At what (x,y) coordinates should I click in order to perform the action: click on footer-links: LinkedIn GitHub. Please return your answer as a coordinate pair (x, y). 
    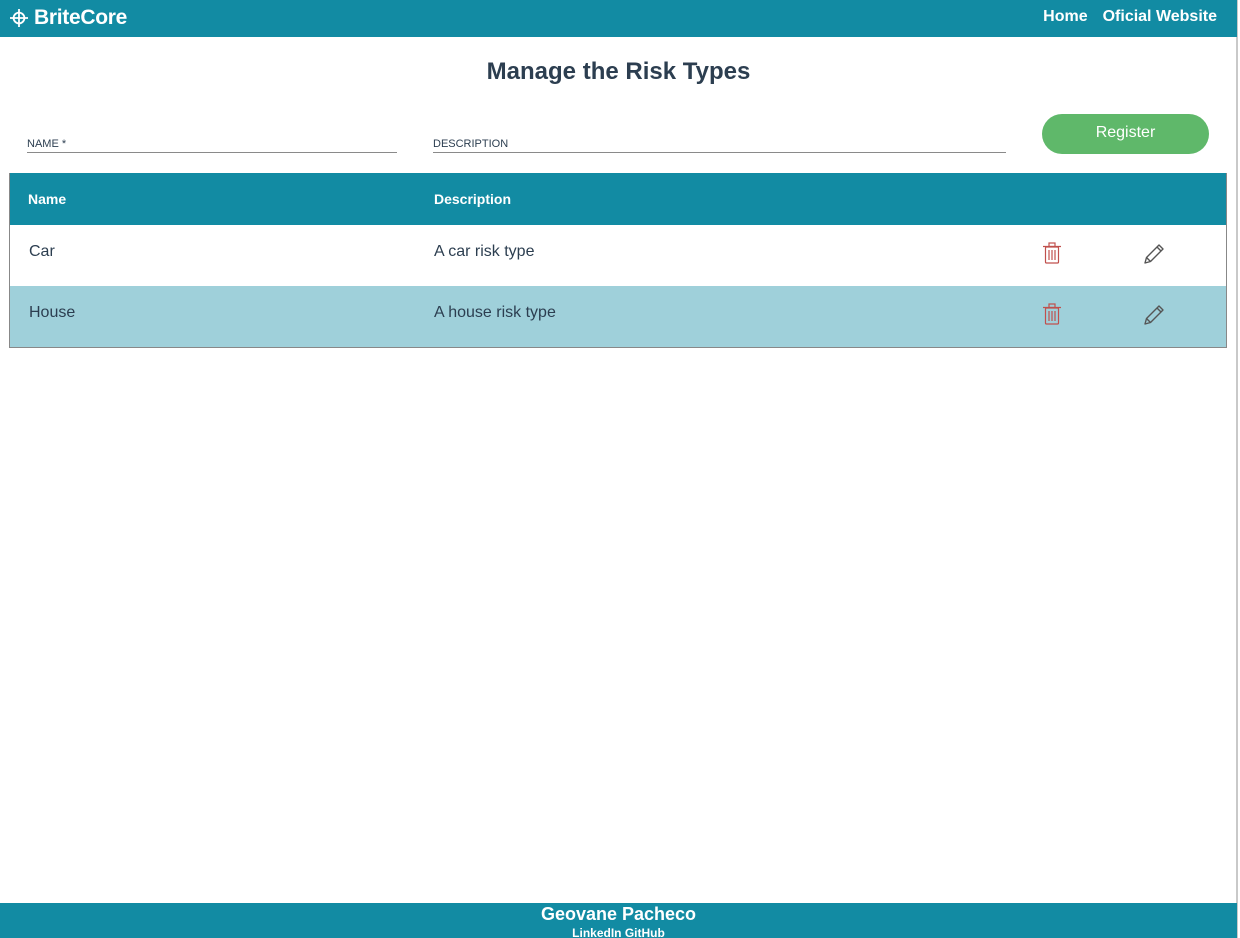
    Looking at the image, I should click on (618, 932).